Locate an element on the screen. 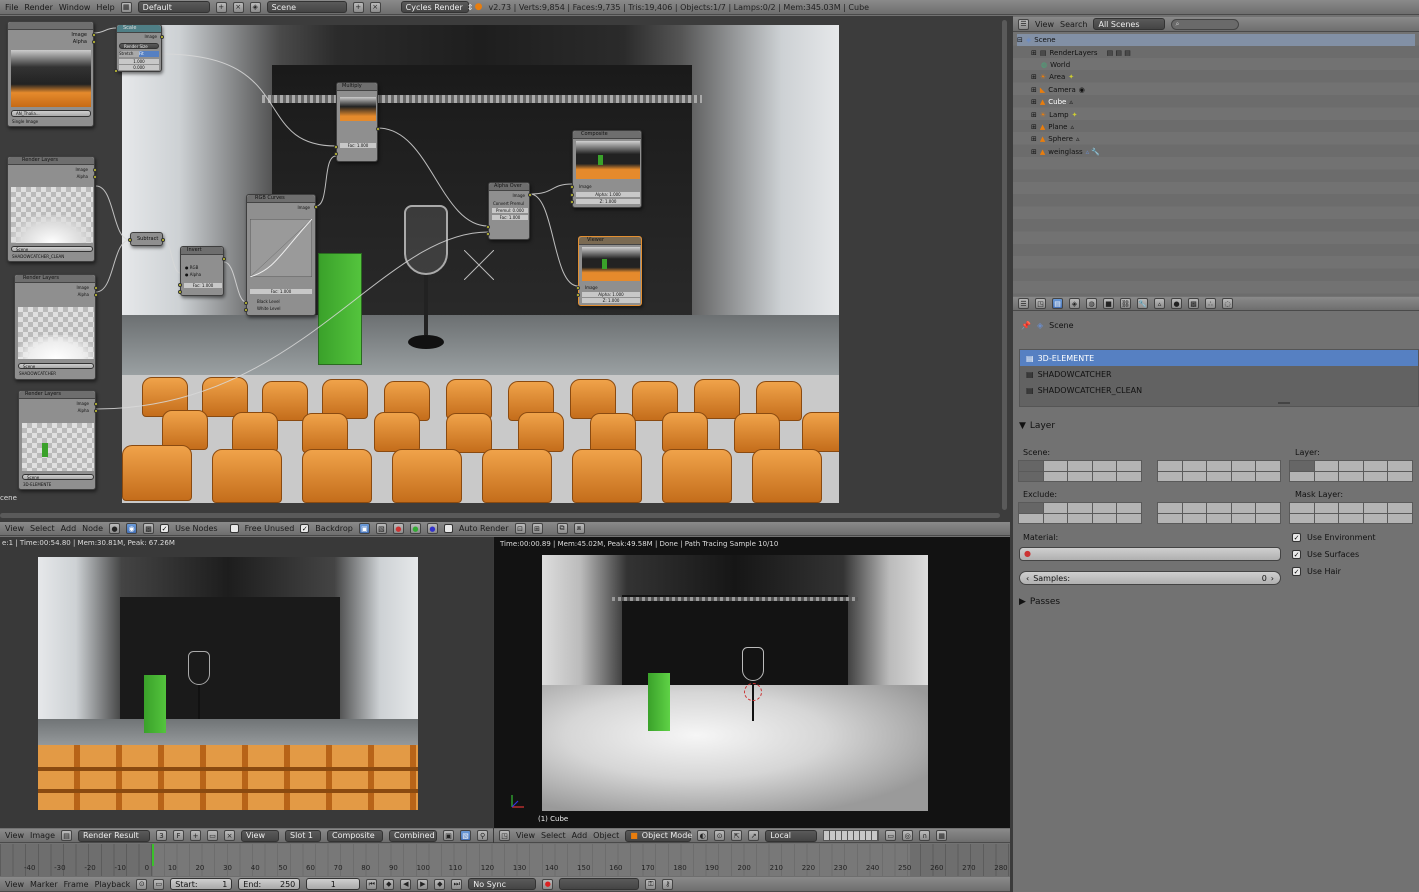  texture-tab-icon: ▩ is located at coordinates (1193, 303).